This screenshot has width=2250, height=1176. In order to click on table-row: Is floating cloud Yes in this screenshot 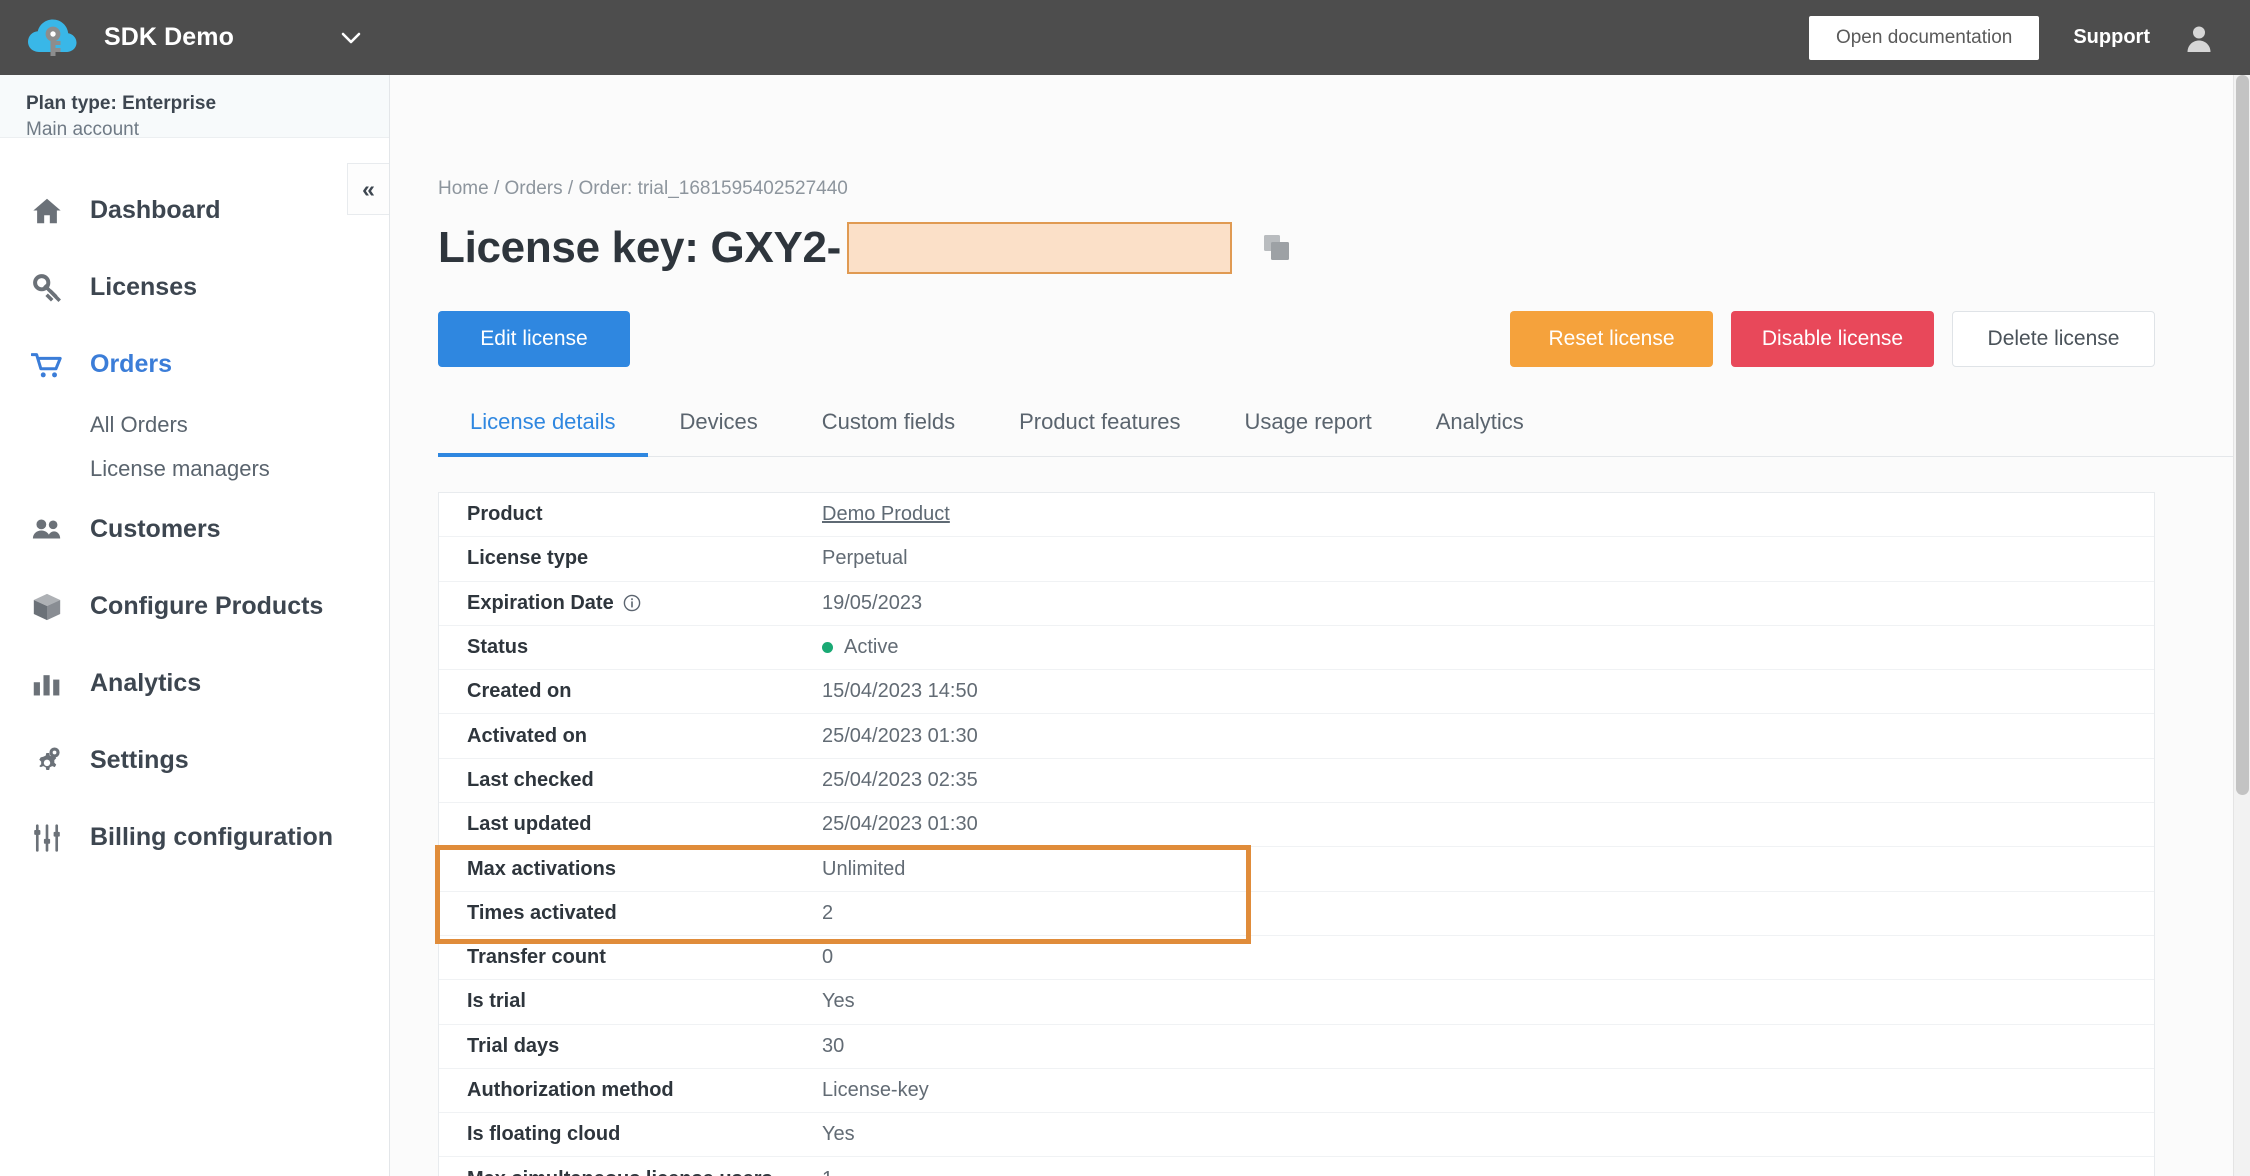, I will do `click(1296, 1135)`.